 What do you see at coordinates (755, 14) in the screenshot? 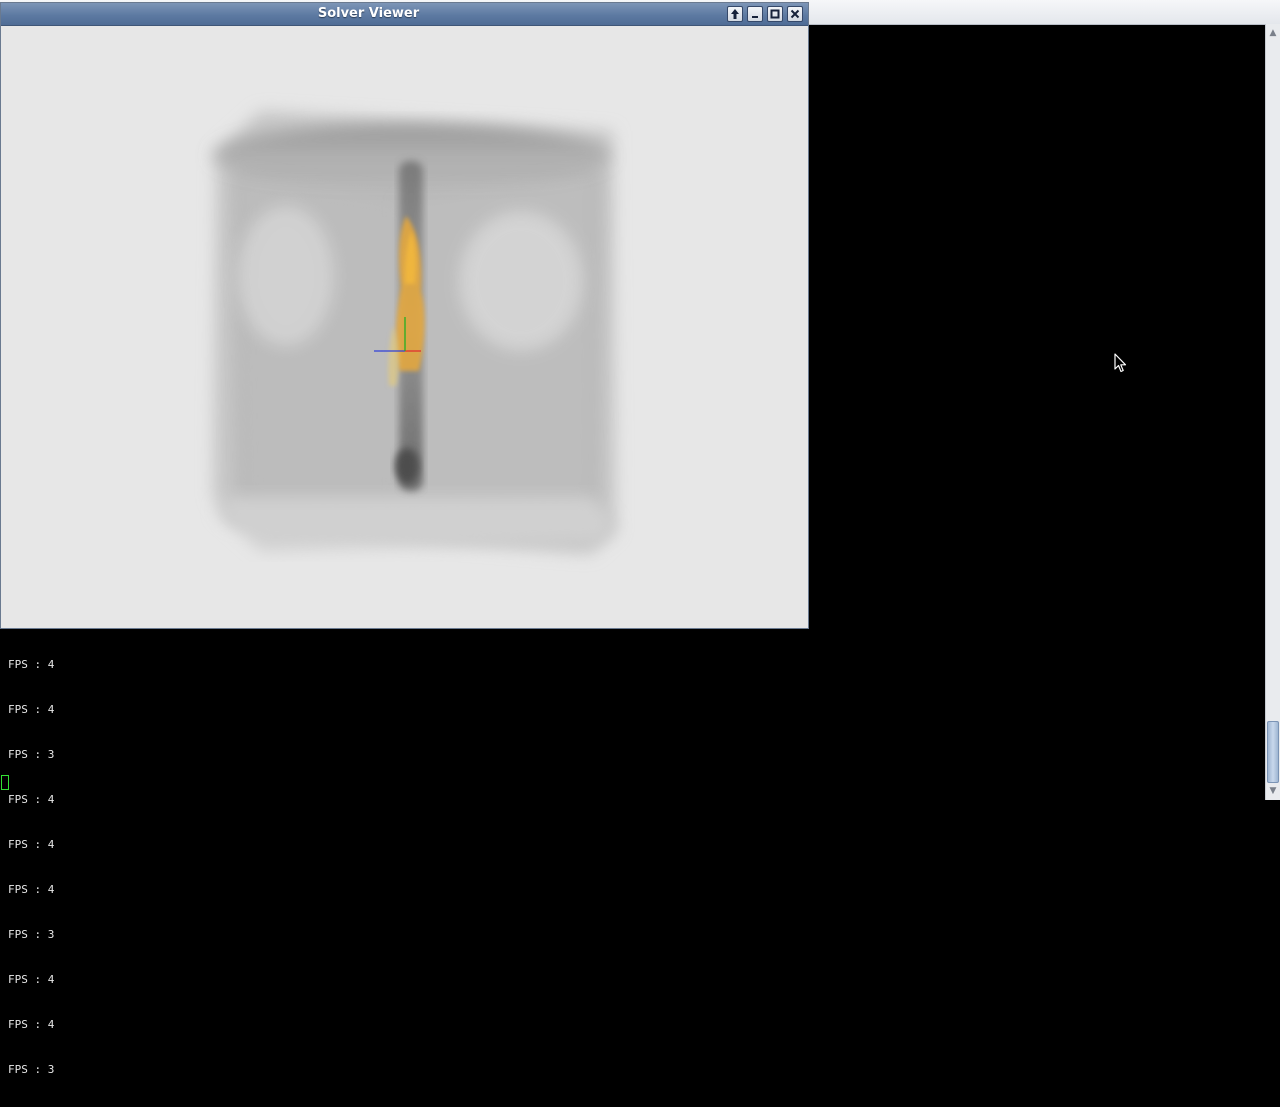
I see `minimize-button` at bounding box center [755, 14].